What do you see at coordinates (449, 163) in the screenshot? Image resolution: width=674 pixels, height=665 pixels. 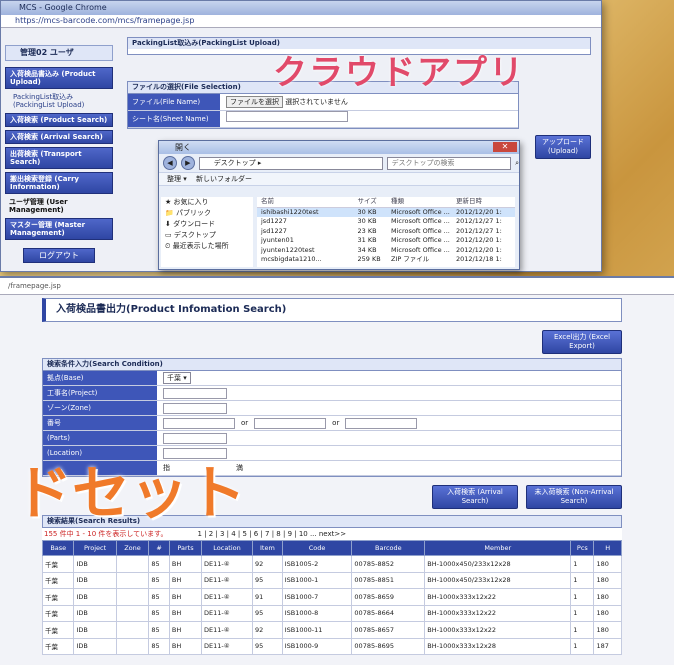 I see `dialog-search-input: デスクトップの検索` at bounding box center [449, 163].